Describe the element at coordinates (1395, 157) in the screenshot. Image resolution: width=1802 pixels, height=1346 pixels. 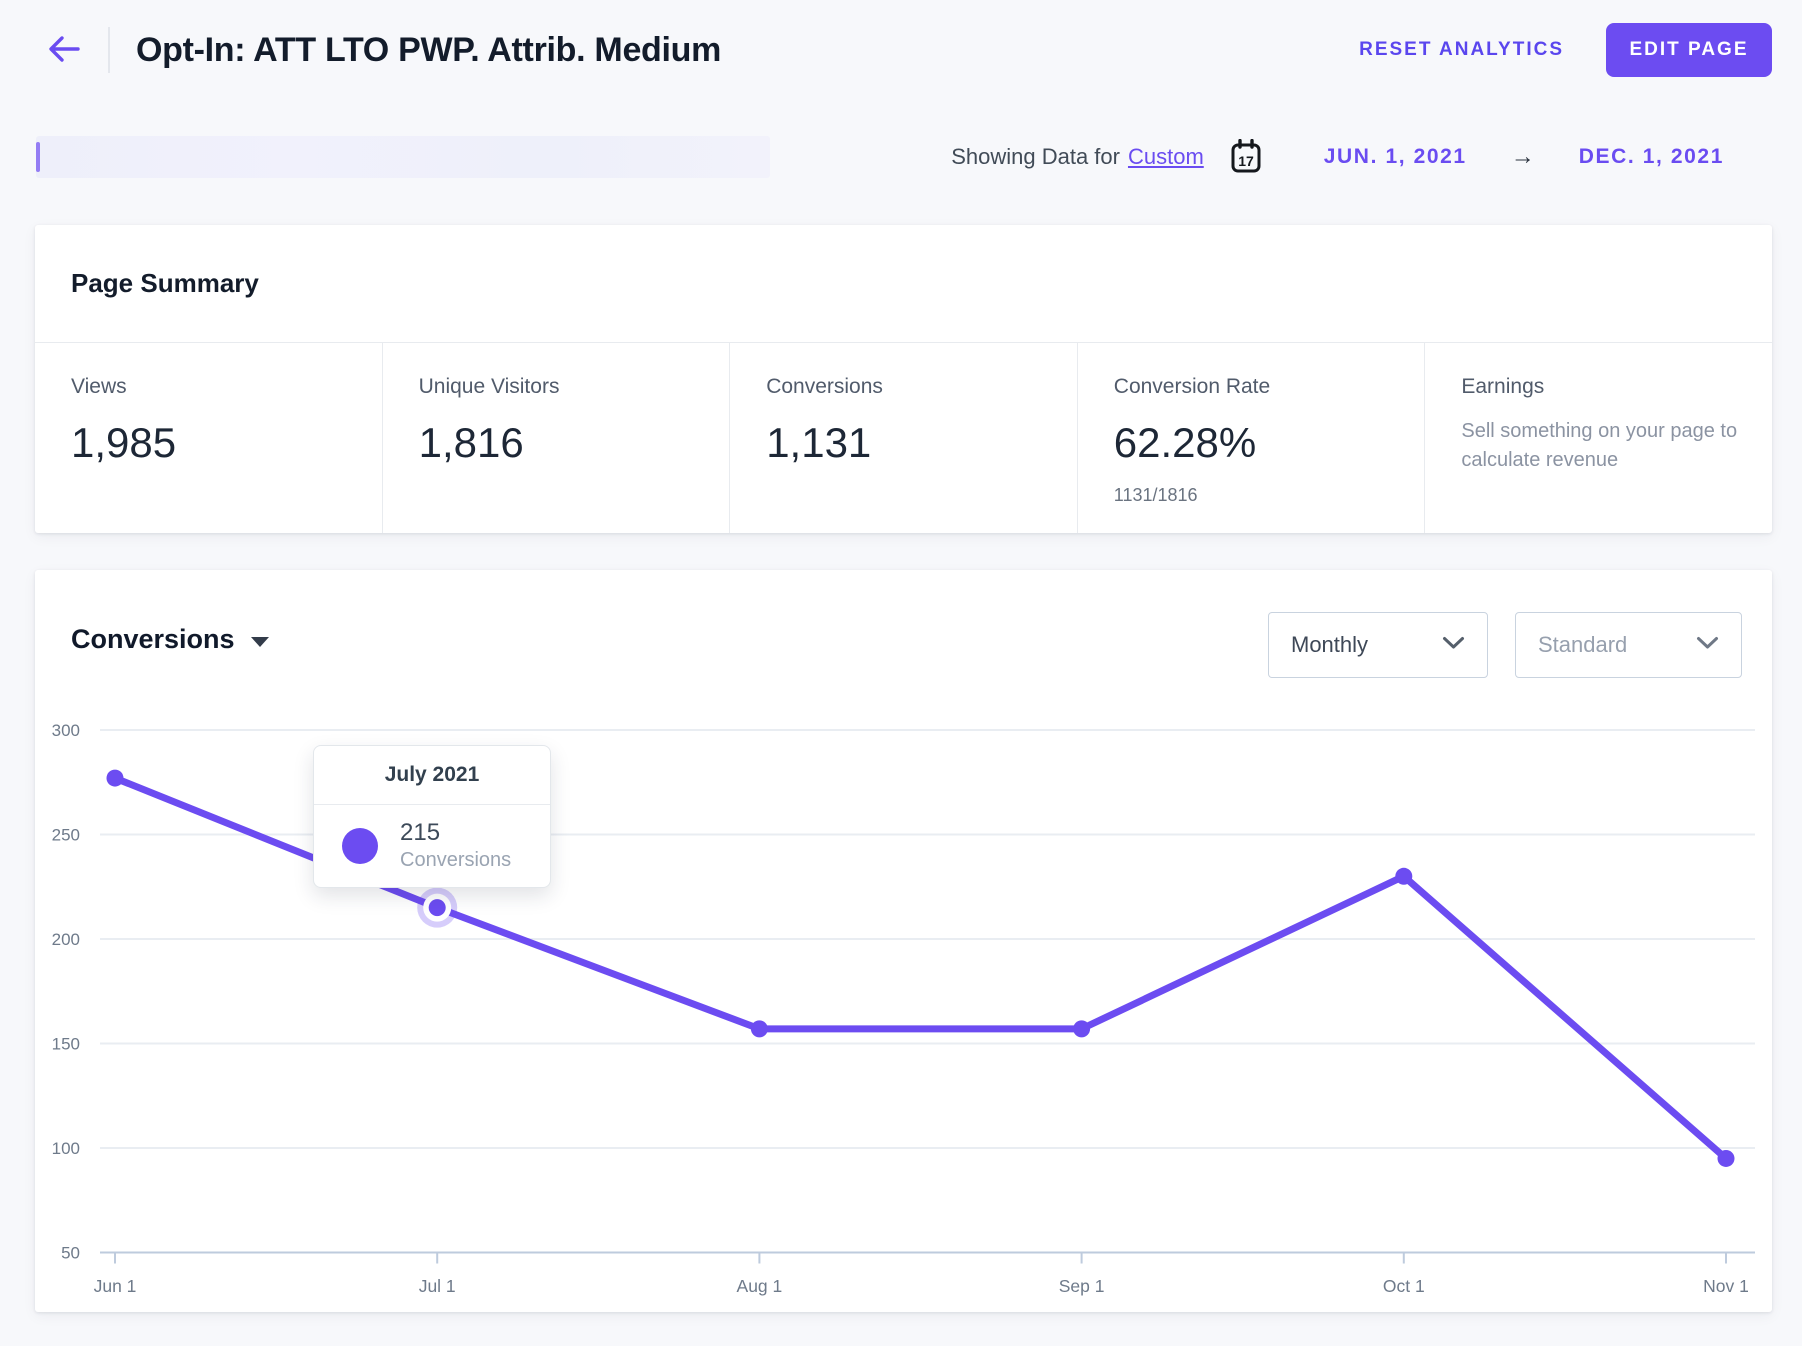
I see `start-date: JUN. 1, 2021` at that location.